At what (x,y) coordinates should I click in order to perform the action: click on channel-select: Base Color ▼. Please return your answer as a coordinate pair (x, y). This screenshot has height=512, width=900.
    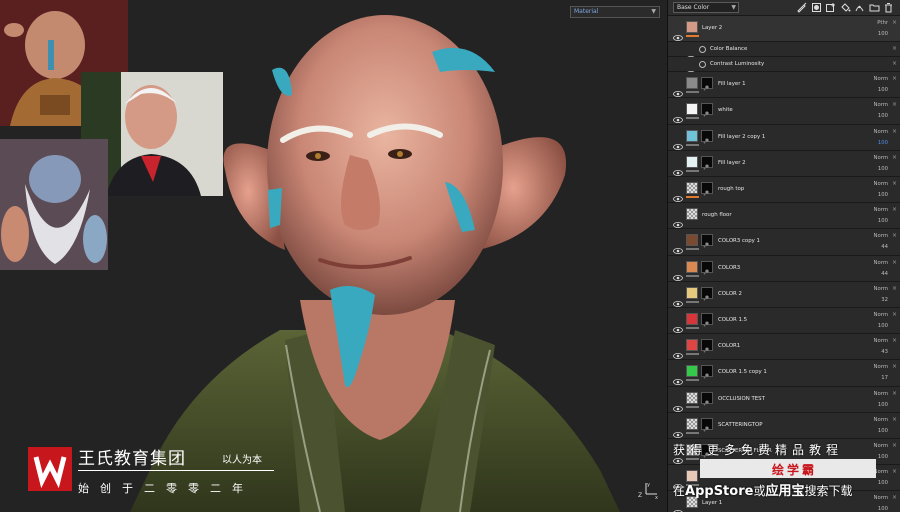
    Looking at the image, I should click on (706, 7).